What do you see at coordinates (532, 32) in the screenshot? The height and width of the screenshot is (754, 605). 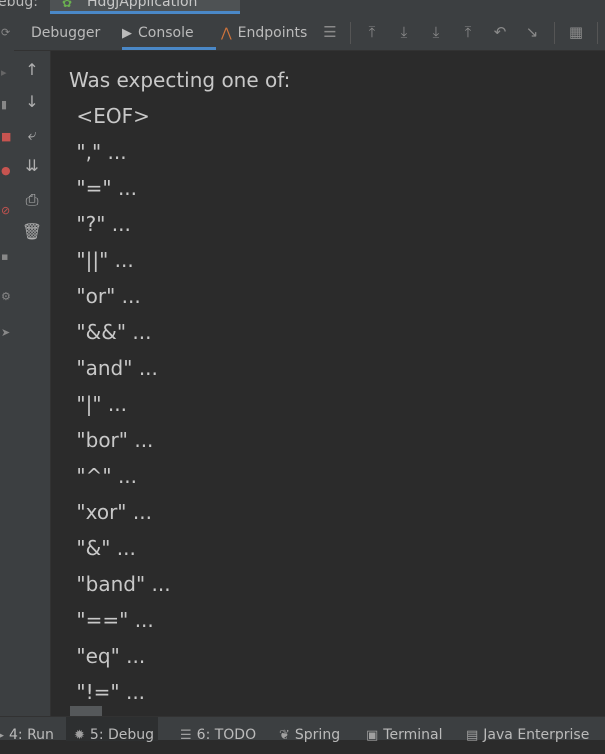 I see `run-to-cursor-icon: ↘` at bounding box center [532, 32].